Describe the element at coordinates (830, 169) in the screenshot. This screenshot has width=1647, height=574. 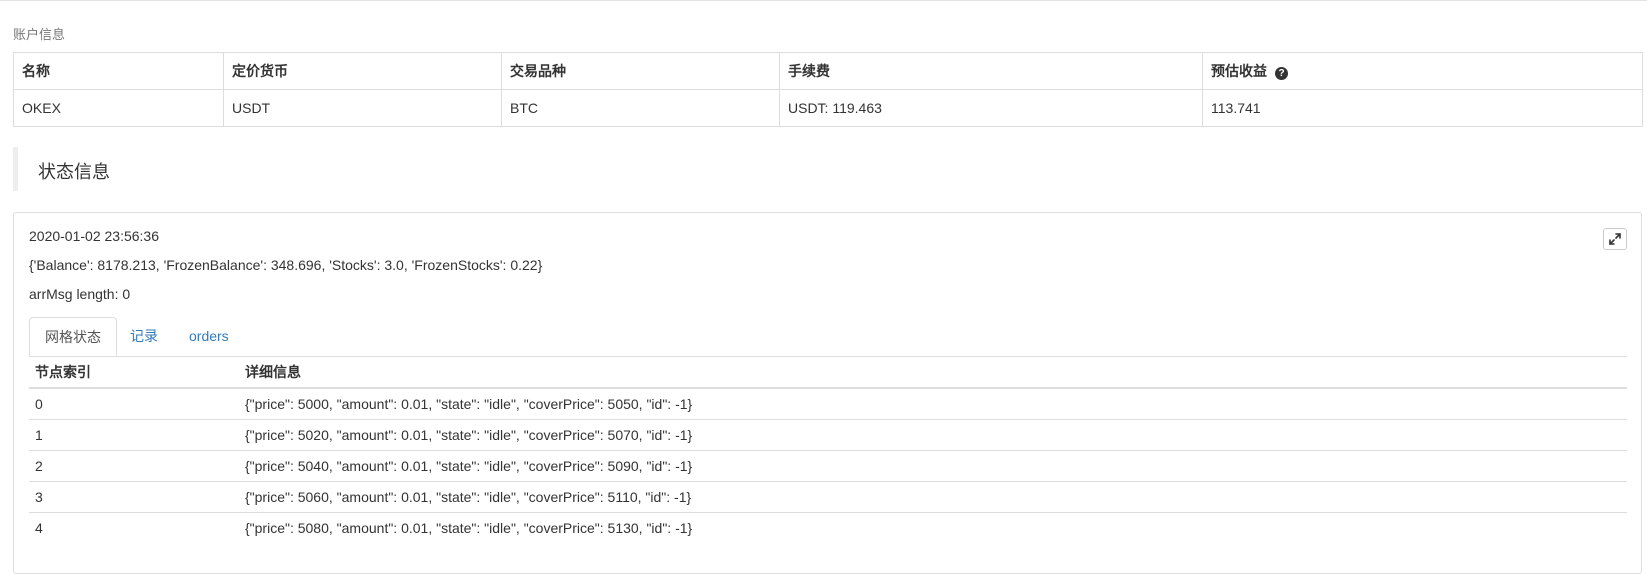
I see `status-info-header: 状态信息` at that location.